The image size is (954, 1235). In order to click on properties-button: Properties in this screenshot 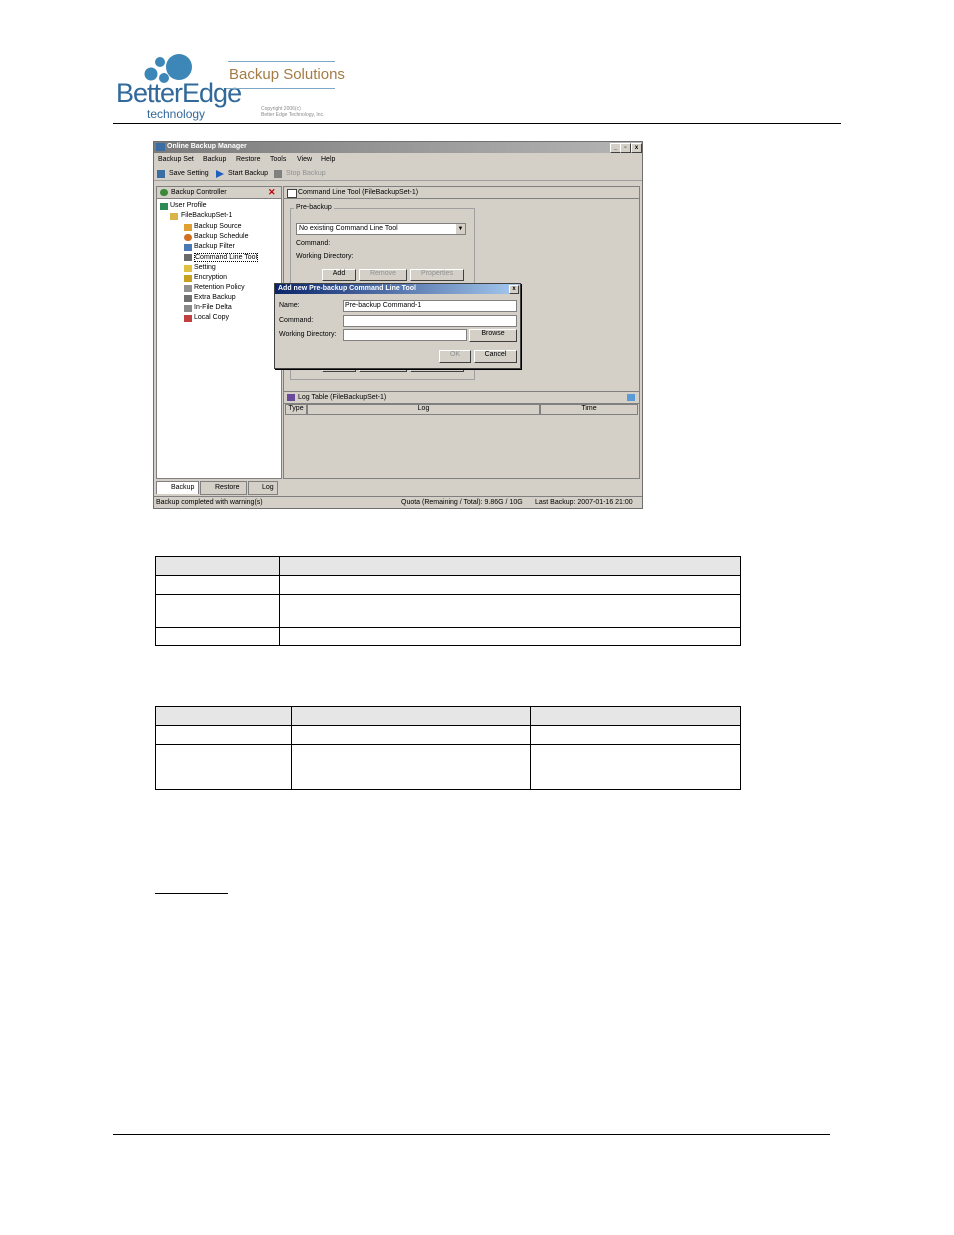, I will do `click(437, 275)`.